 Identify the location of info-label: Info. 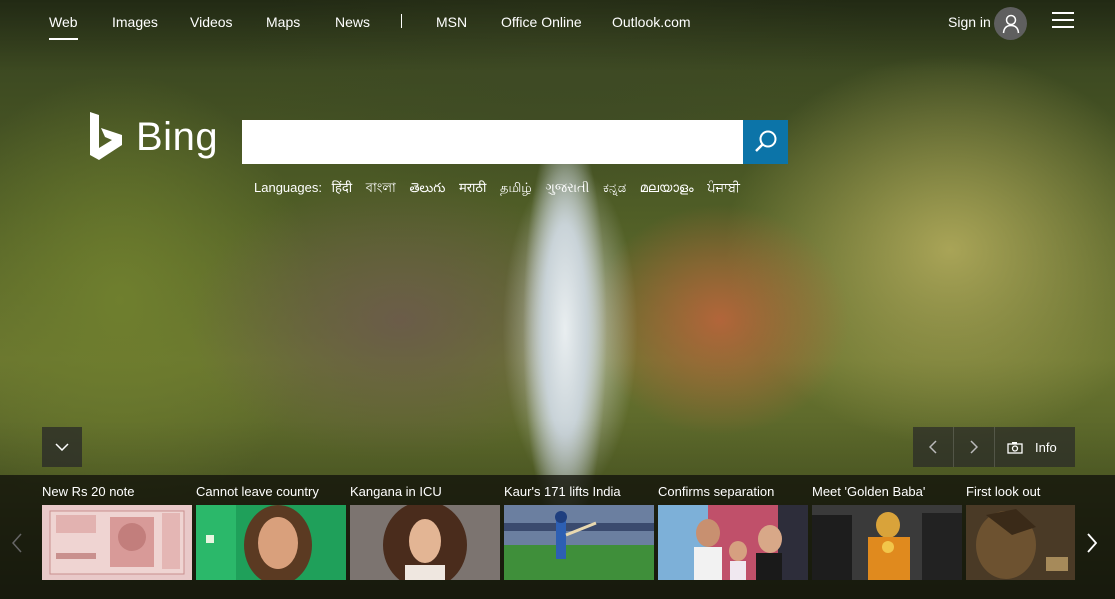
(1046, 447).